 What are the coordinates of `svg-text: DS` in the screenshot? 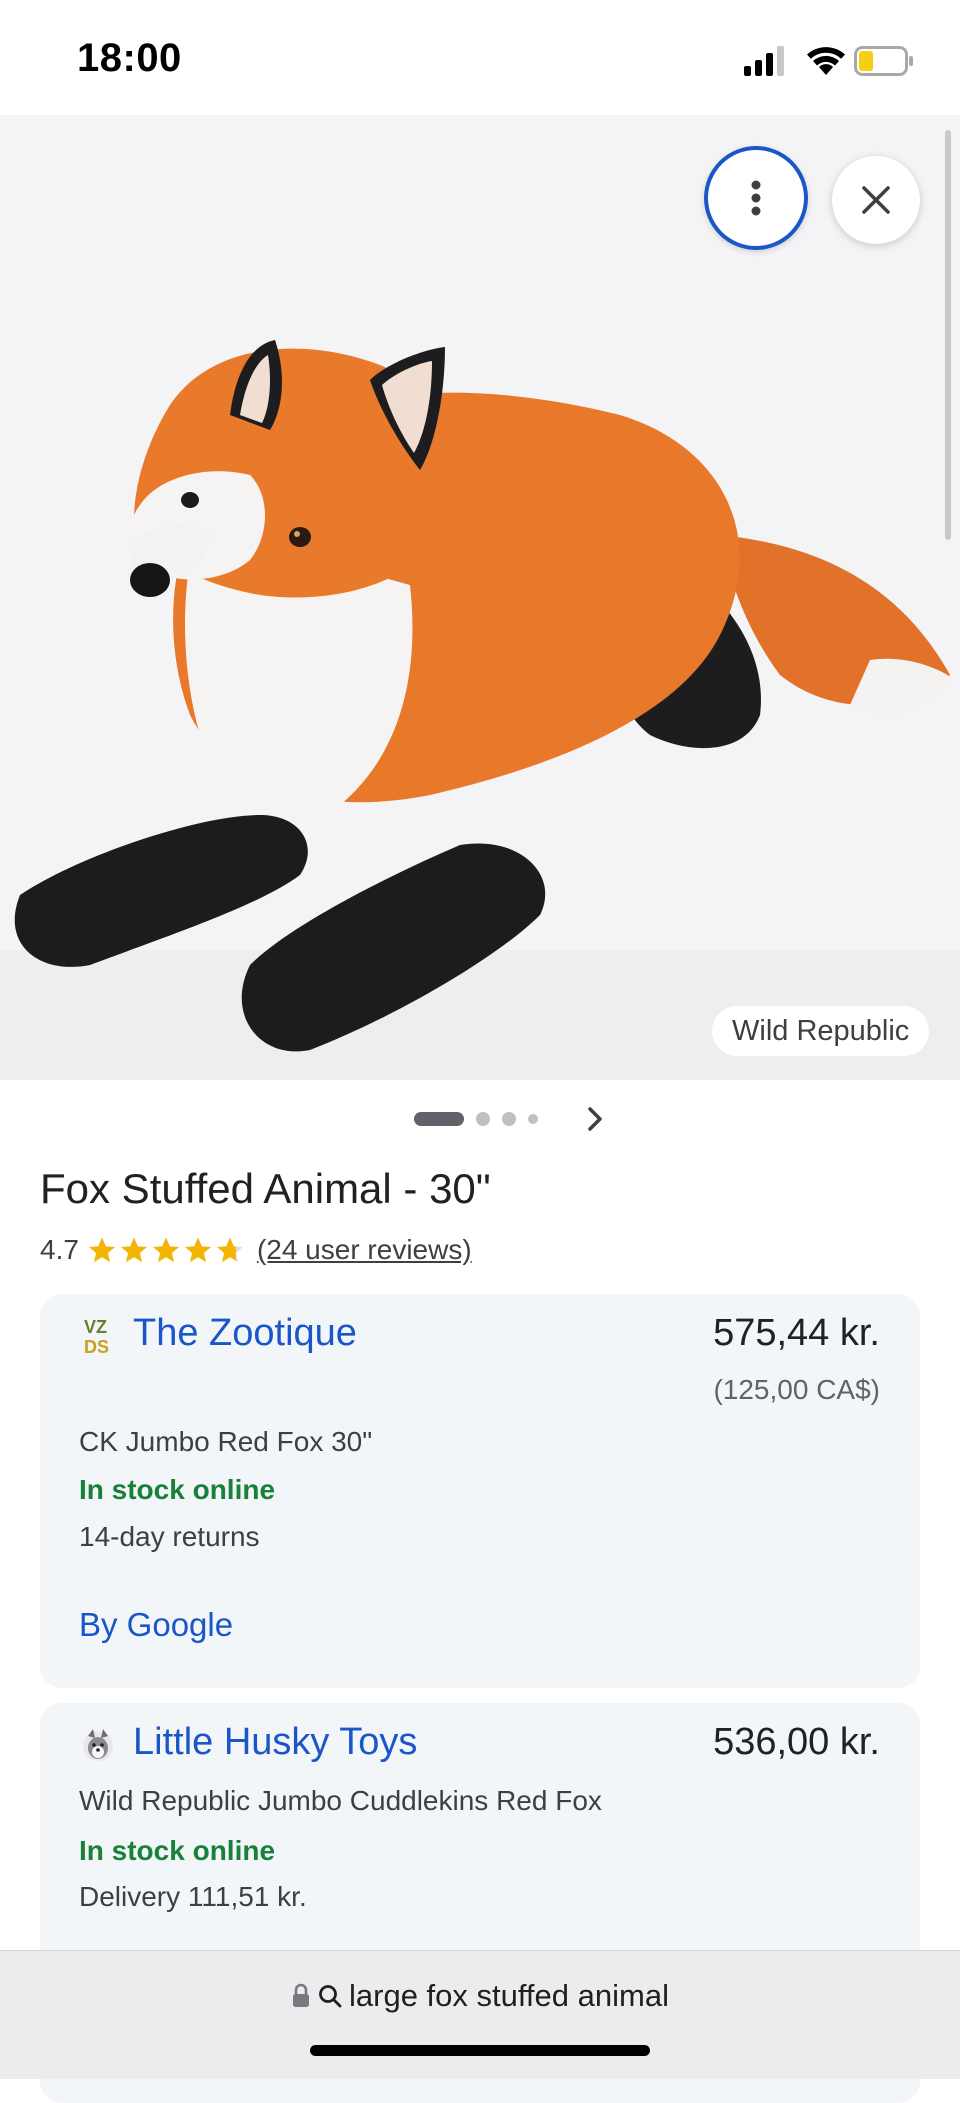 It's located at (96, 1346).